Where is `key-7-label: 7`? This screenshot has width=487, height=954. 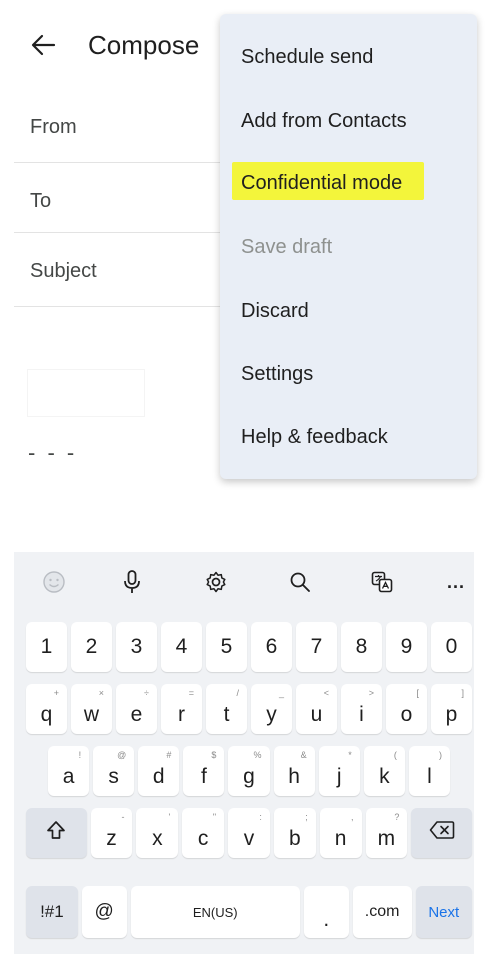 key-7-label: 7 is located at coordinates (316, 646).